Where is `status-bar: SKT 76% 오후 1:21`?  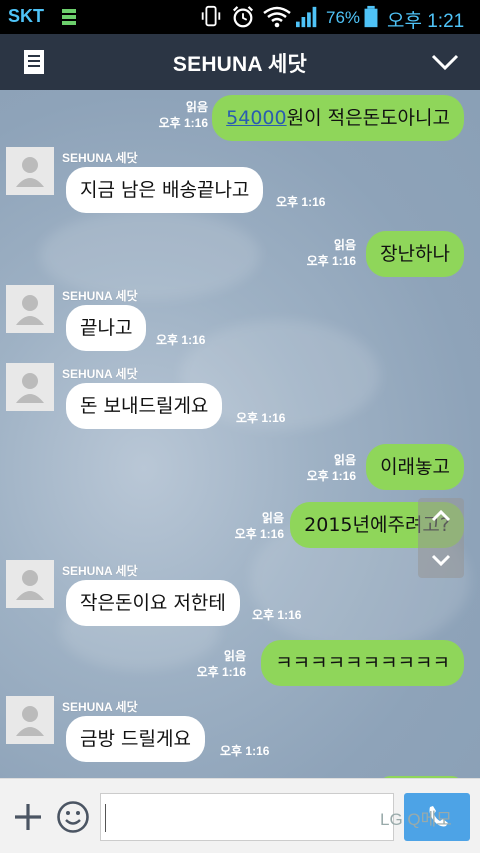
status-bar: SKT 76% 오후 1:21 is located at coordinates (240, 17).